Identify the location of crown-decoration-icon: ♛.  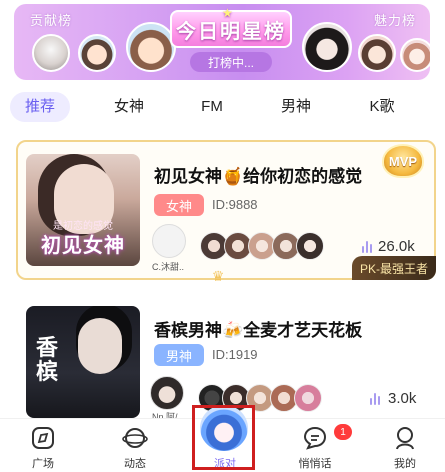
(218, 276).